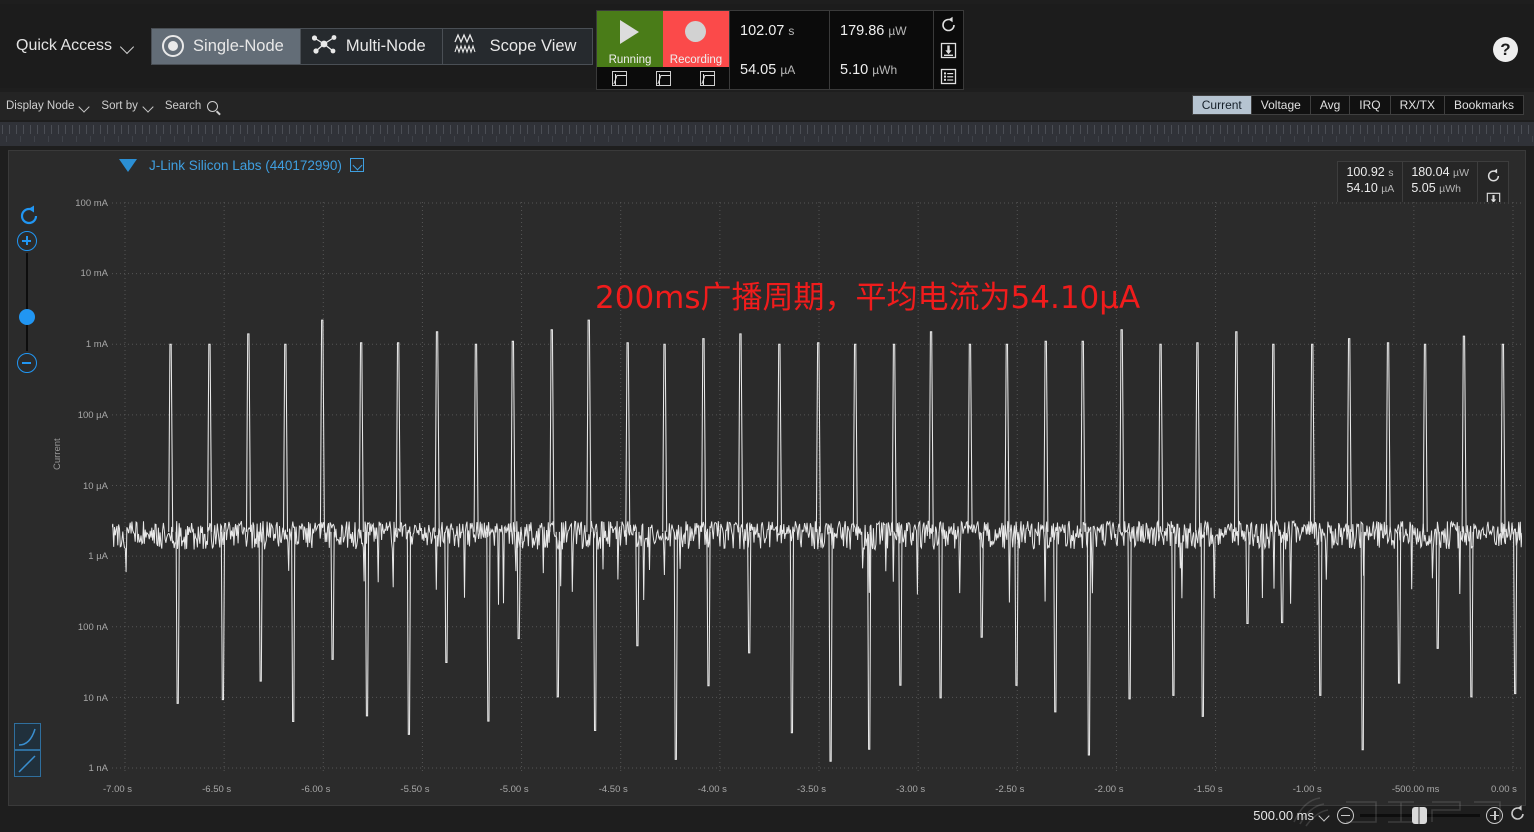 The image size is (1534, 832). I want to click on zoom-slider-handle, so click(1419, 815).